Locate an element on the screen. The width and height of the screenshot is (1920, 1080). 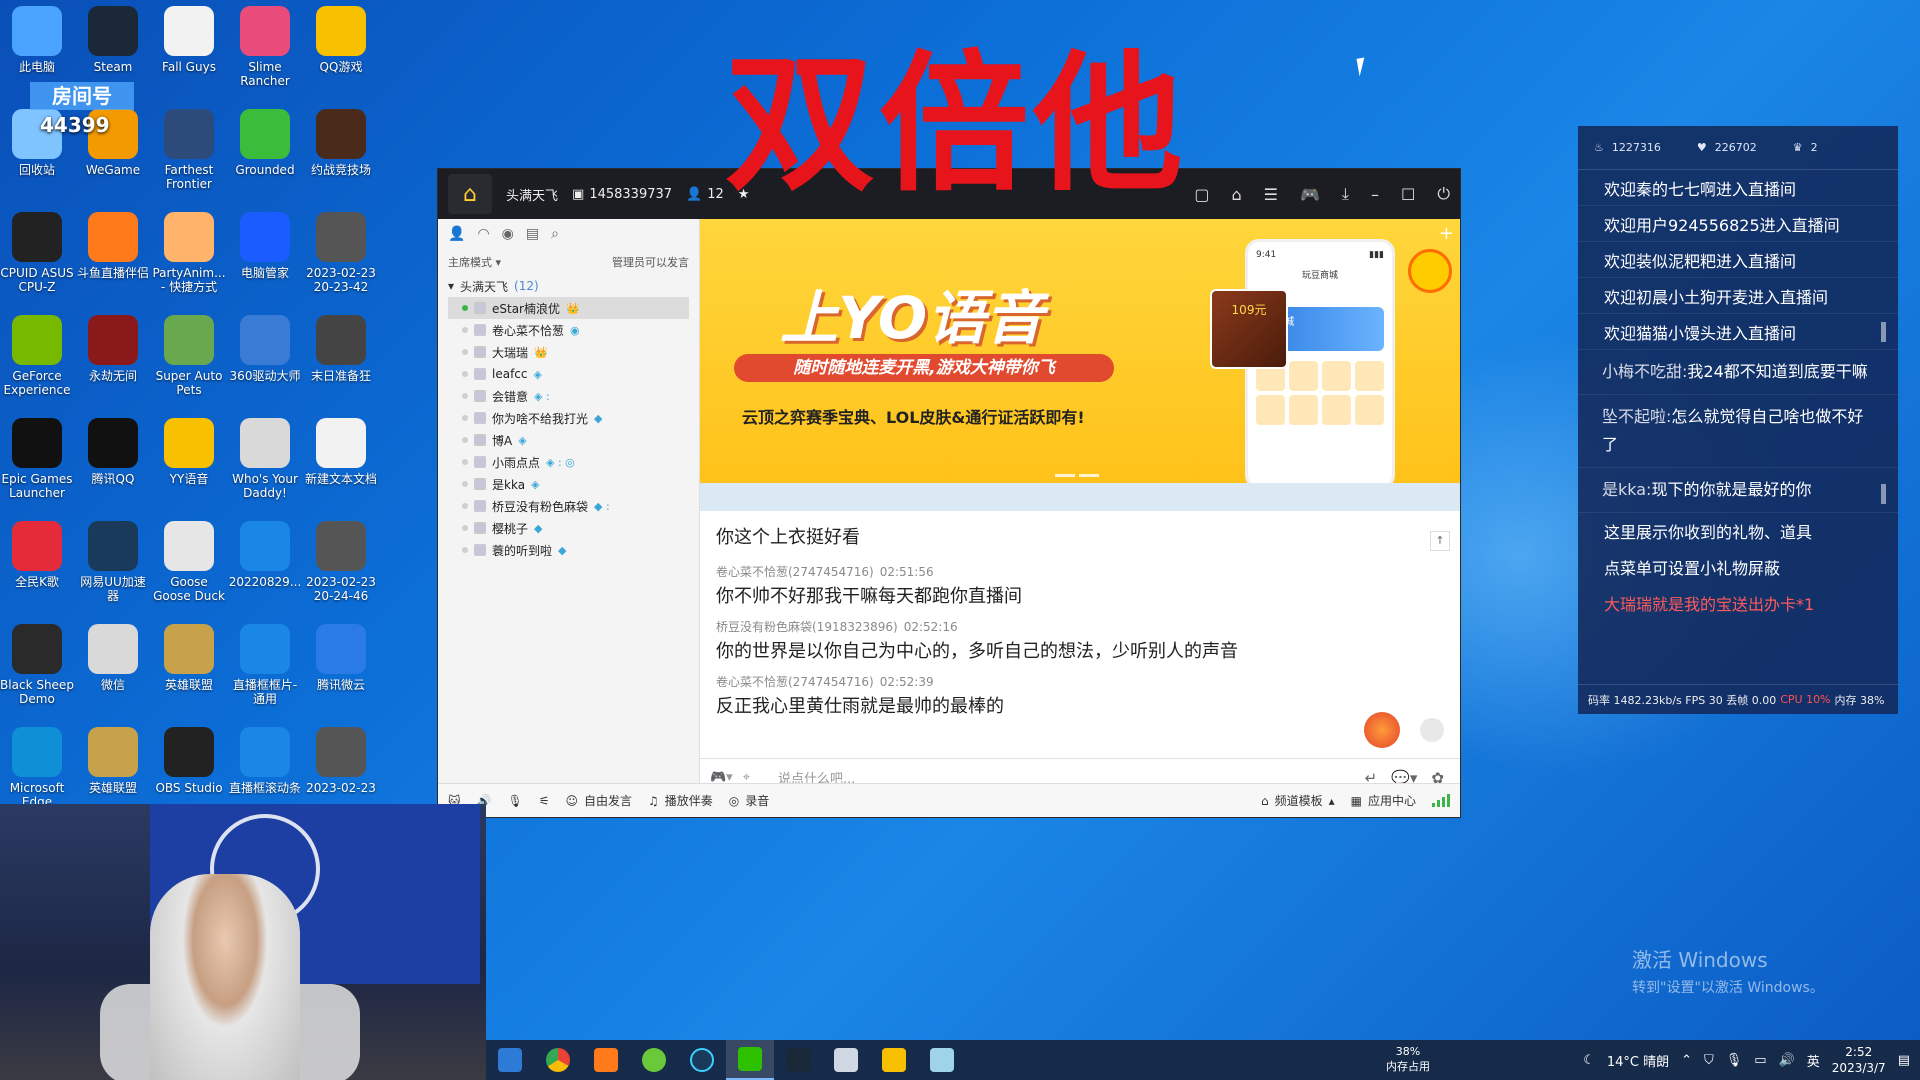
weather-text: 14°C 晴朗 is located at coordinates (1638, 1060).